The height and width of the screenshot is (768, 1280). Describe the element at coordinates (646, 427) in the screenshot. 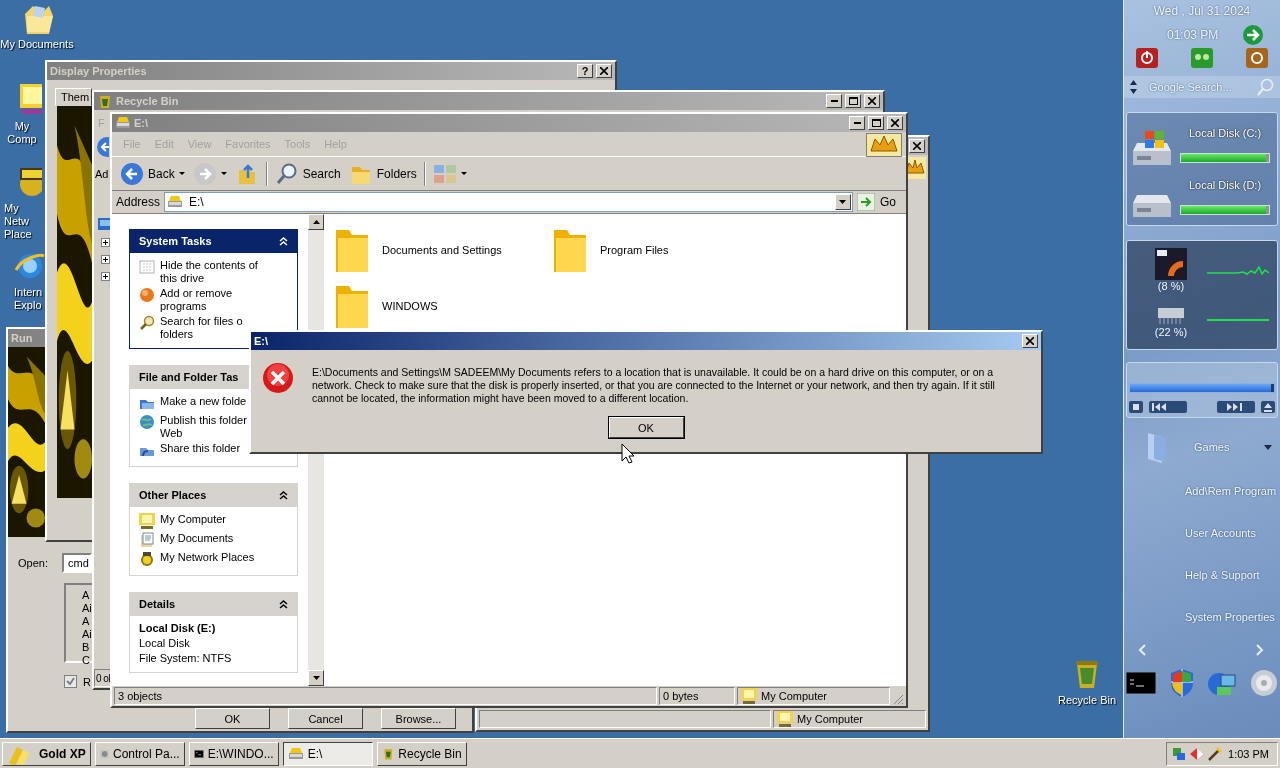

I see `ok-button: OK` at that location.